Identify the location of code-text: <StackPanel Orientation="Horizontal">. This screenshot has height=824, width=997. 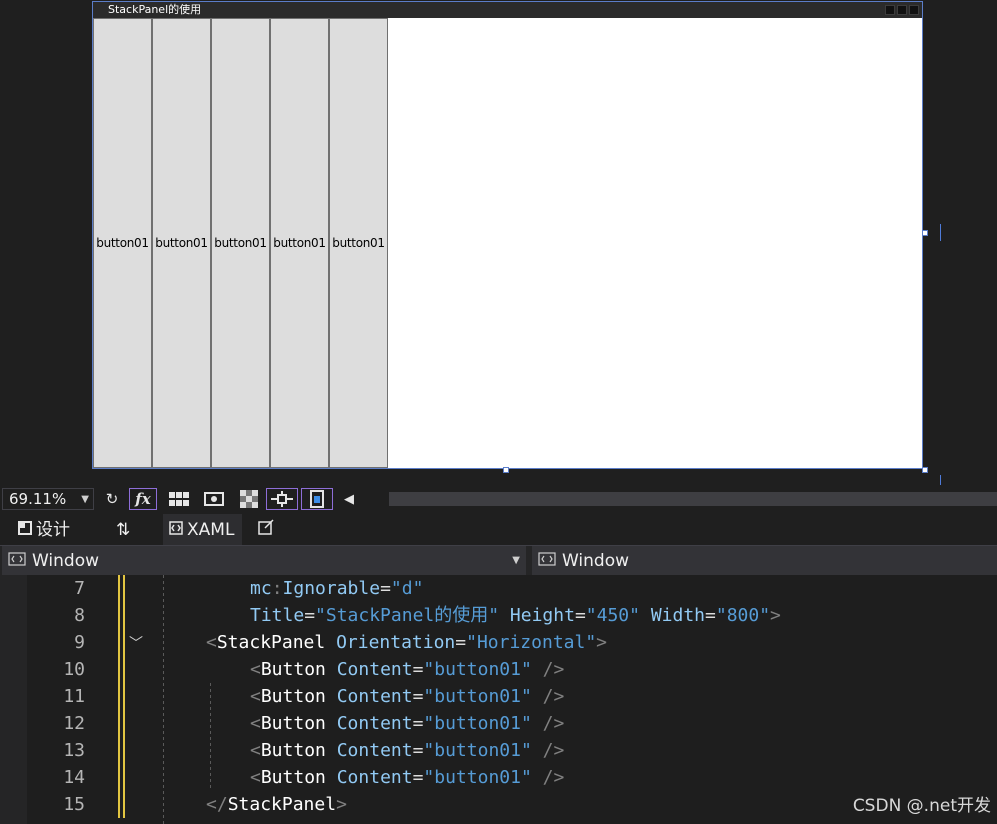
(407, 642).